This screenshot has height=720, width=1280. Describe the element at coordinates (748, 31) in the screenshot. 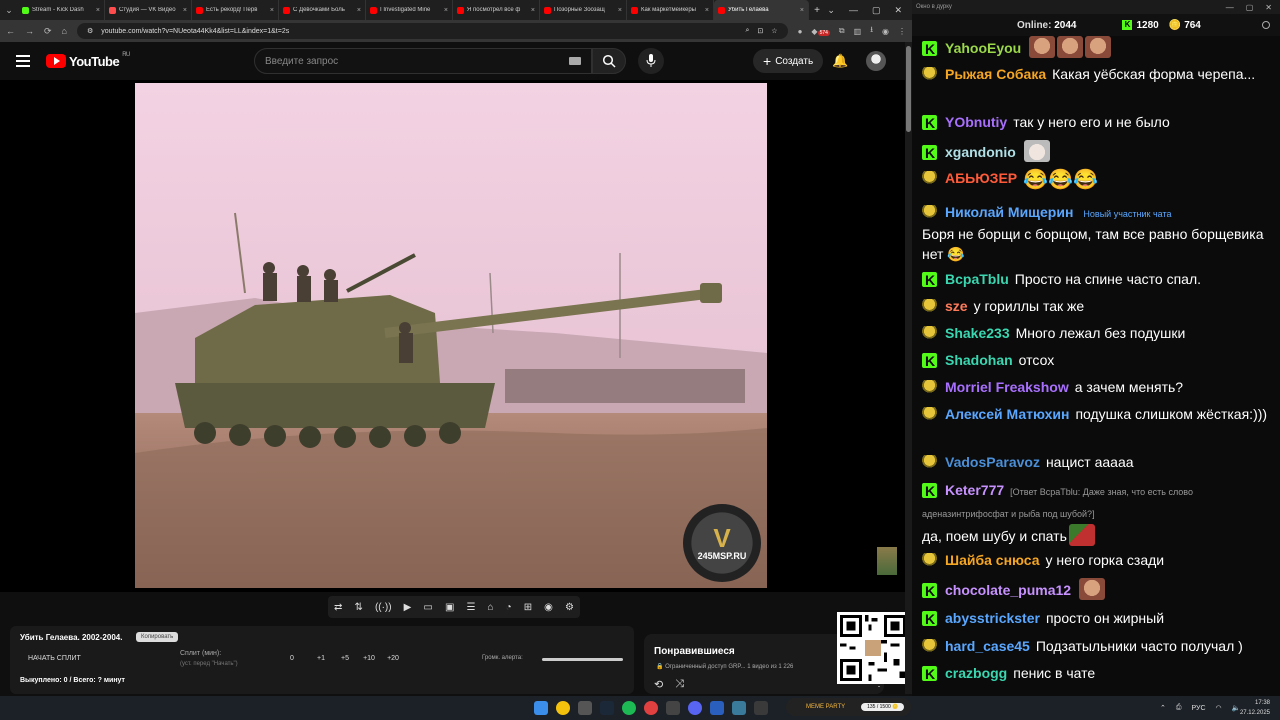

I see `search-page-icon: ⌕` at that location.